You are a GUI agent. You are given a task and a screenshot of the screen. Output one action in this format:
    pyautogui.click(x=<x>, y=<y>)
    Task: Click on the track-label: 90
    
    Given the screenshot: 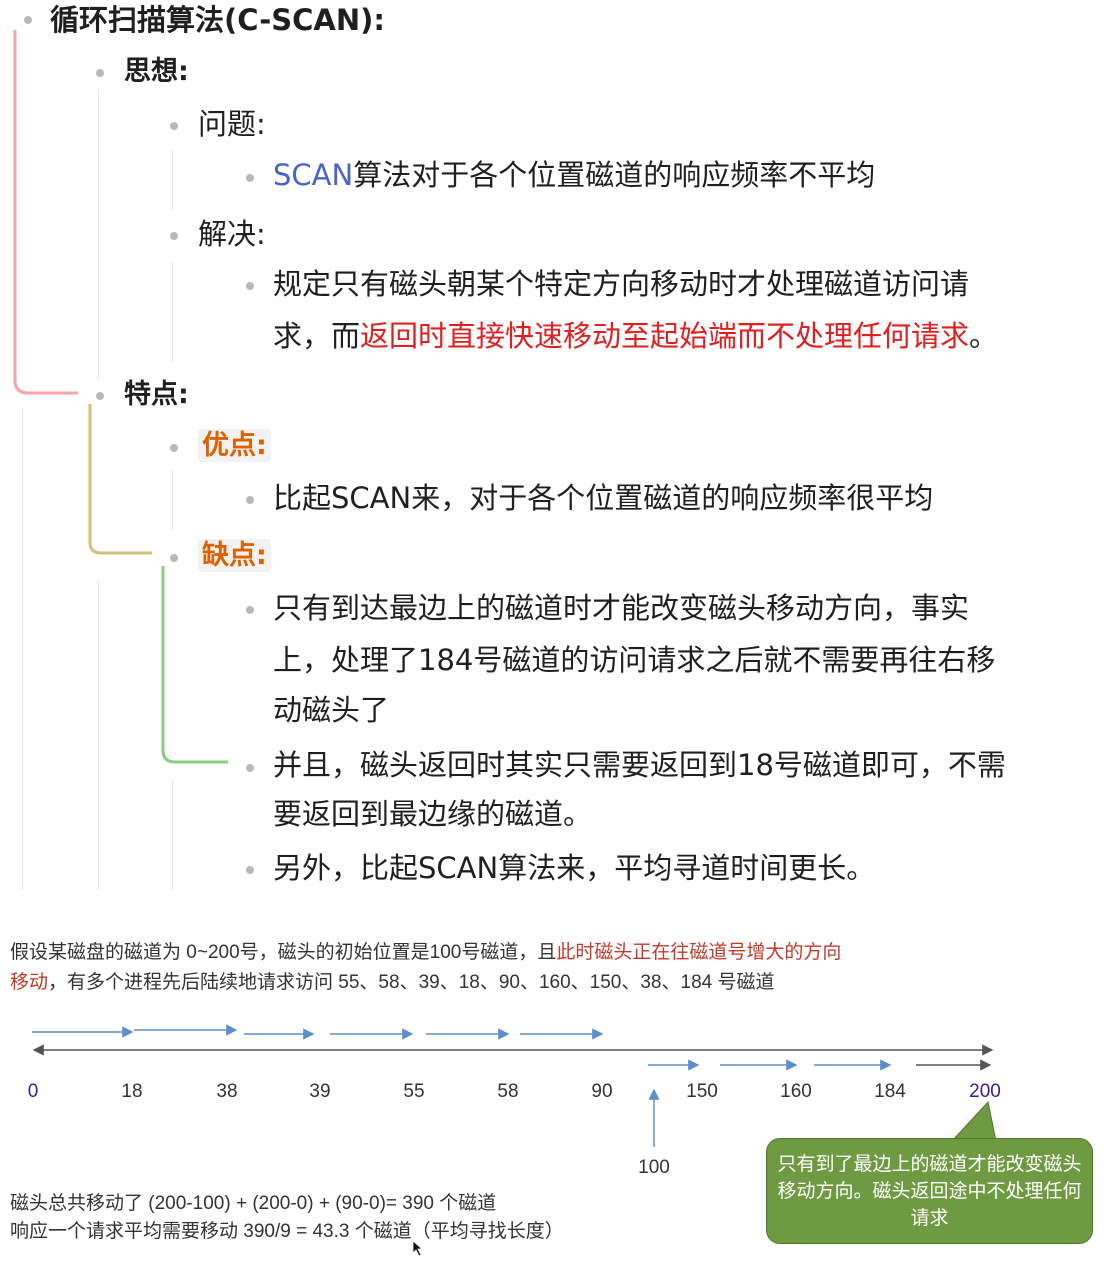 What is the action you would take?
    pyautogui.click(x=602, y=1091)
    